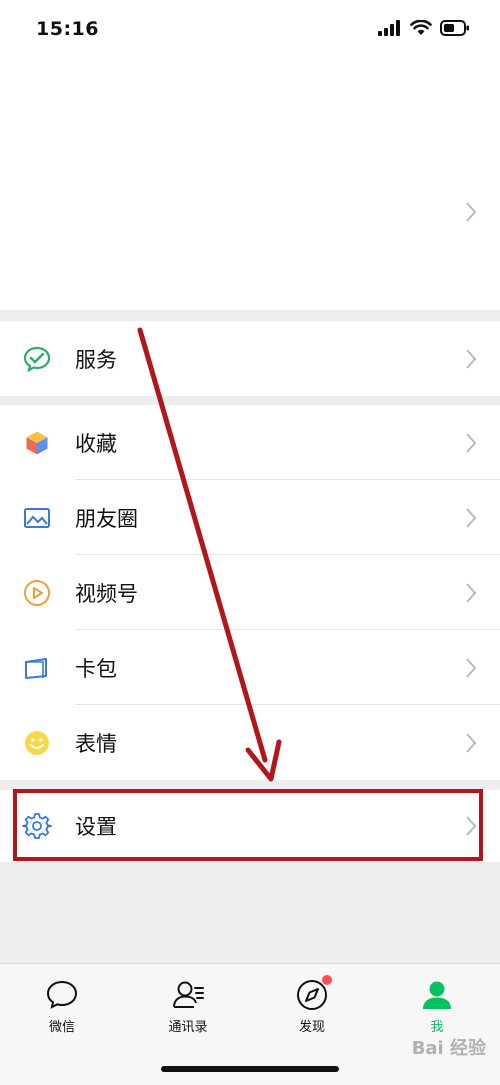 The width and height of the screenshot is (500, 1085). Describe the element at coordinates (37, 359) in the screenshot. I see `services-icon` at that location.